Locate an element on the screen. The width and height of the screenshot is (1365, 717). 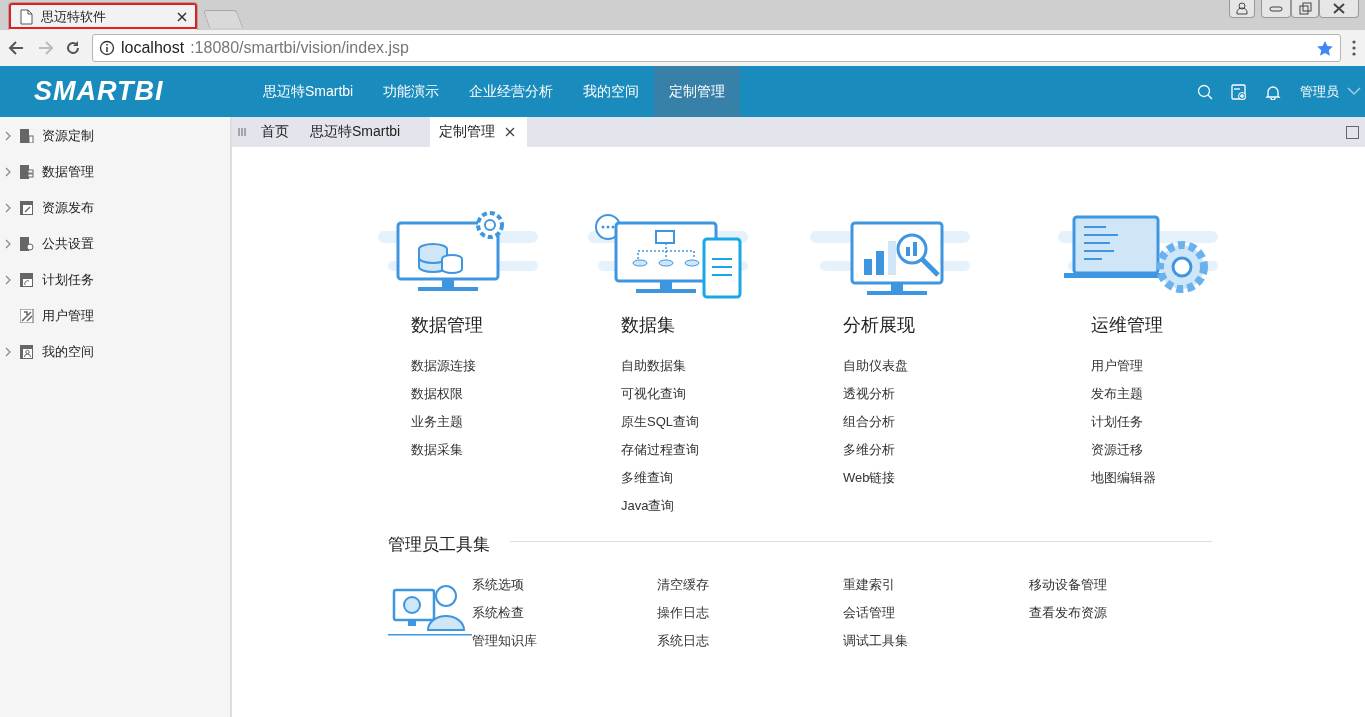
tool-link: 系统选项 is located at coordinates (564, 590).